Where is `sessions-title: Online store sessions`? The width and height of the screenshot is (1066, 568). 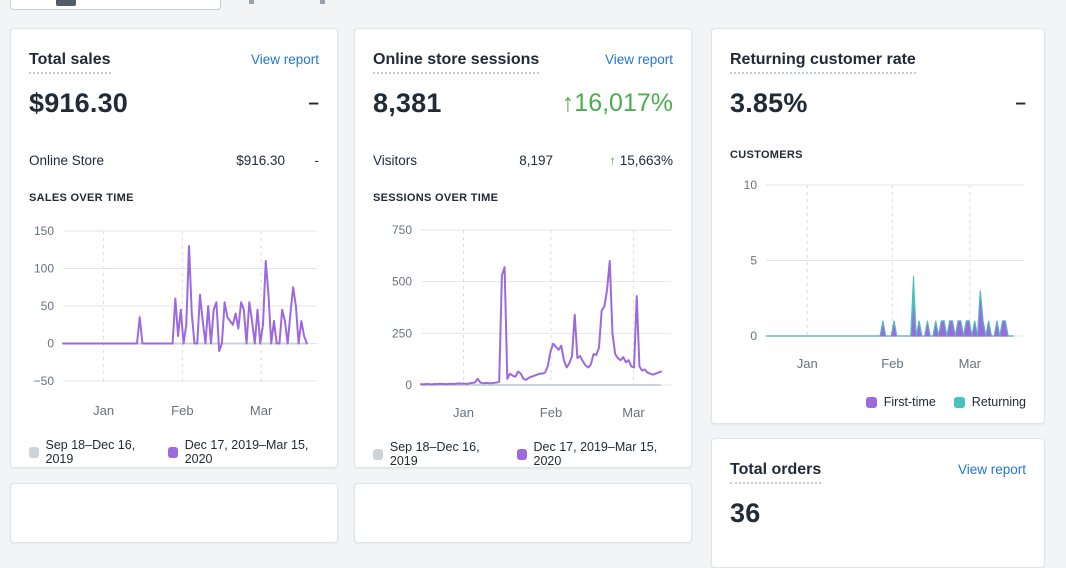 sessions-title: Online store sessions is located at coordinates (456, 62).